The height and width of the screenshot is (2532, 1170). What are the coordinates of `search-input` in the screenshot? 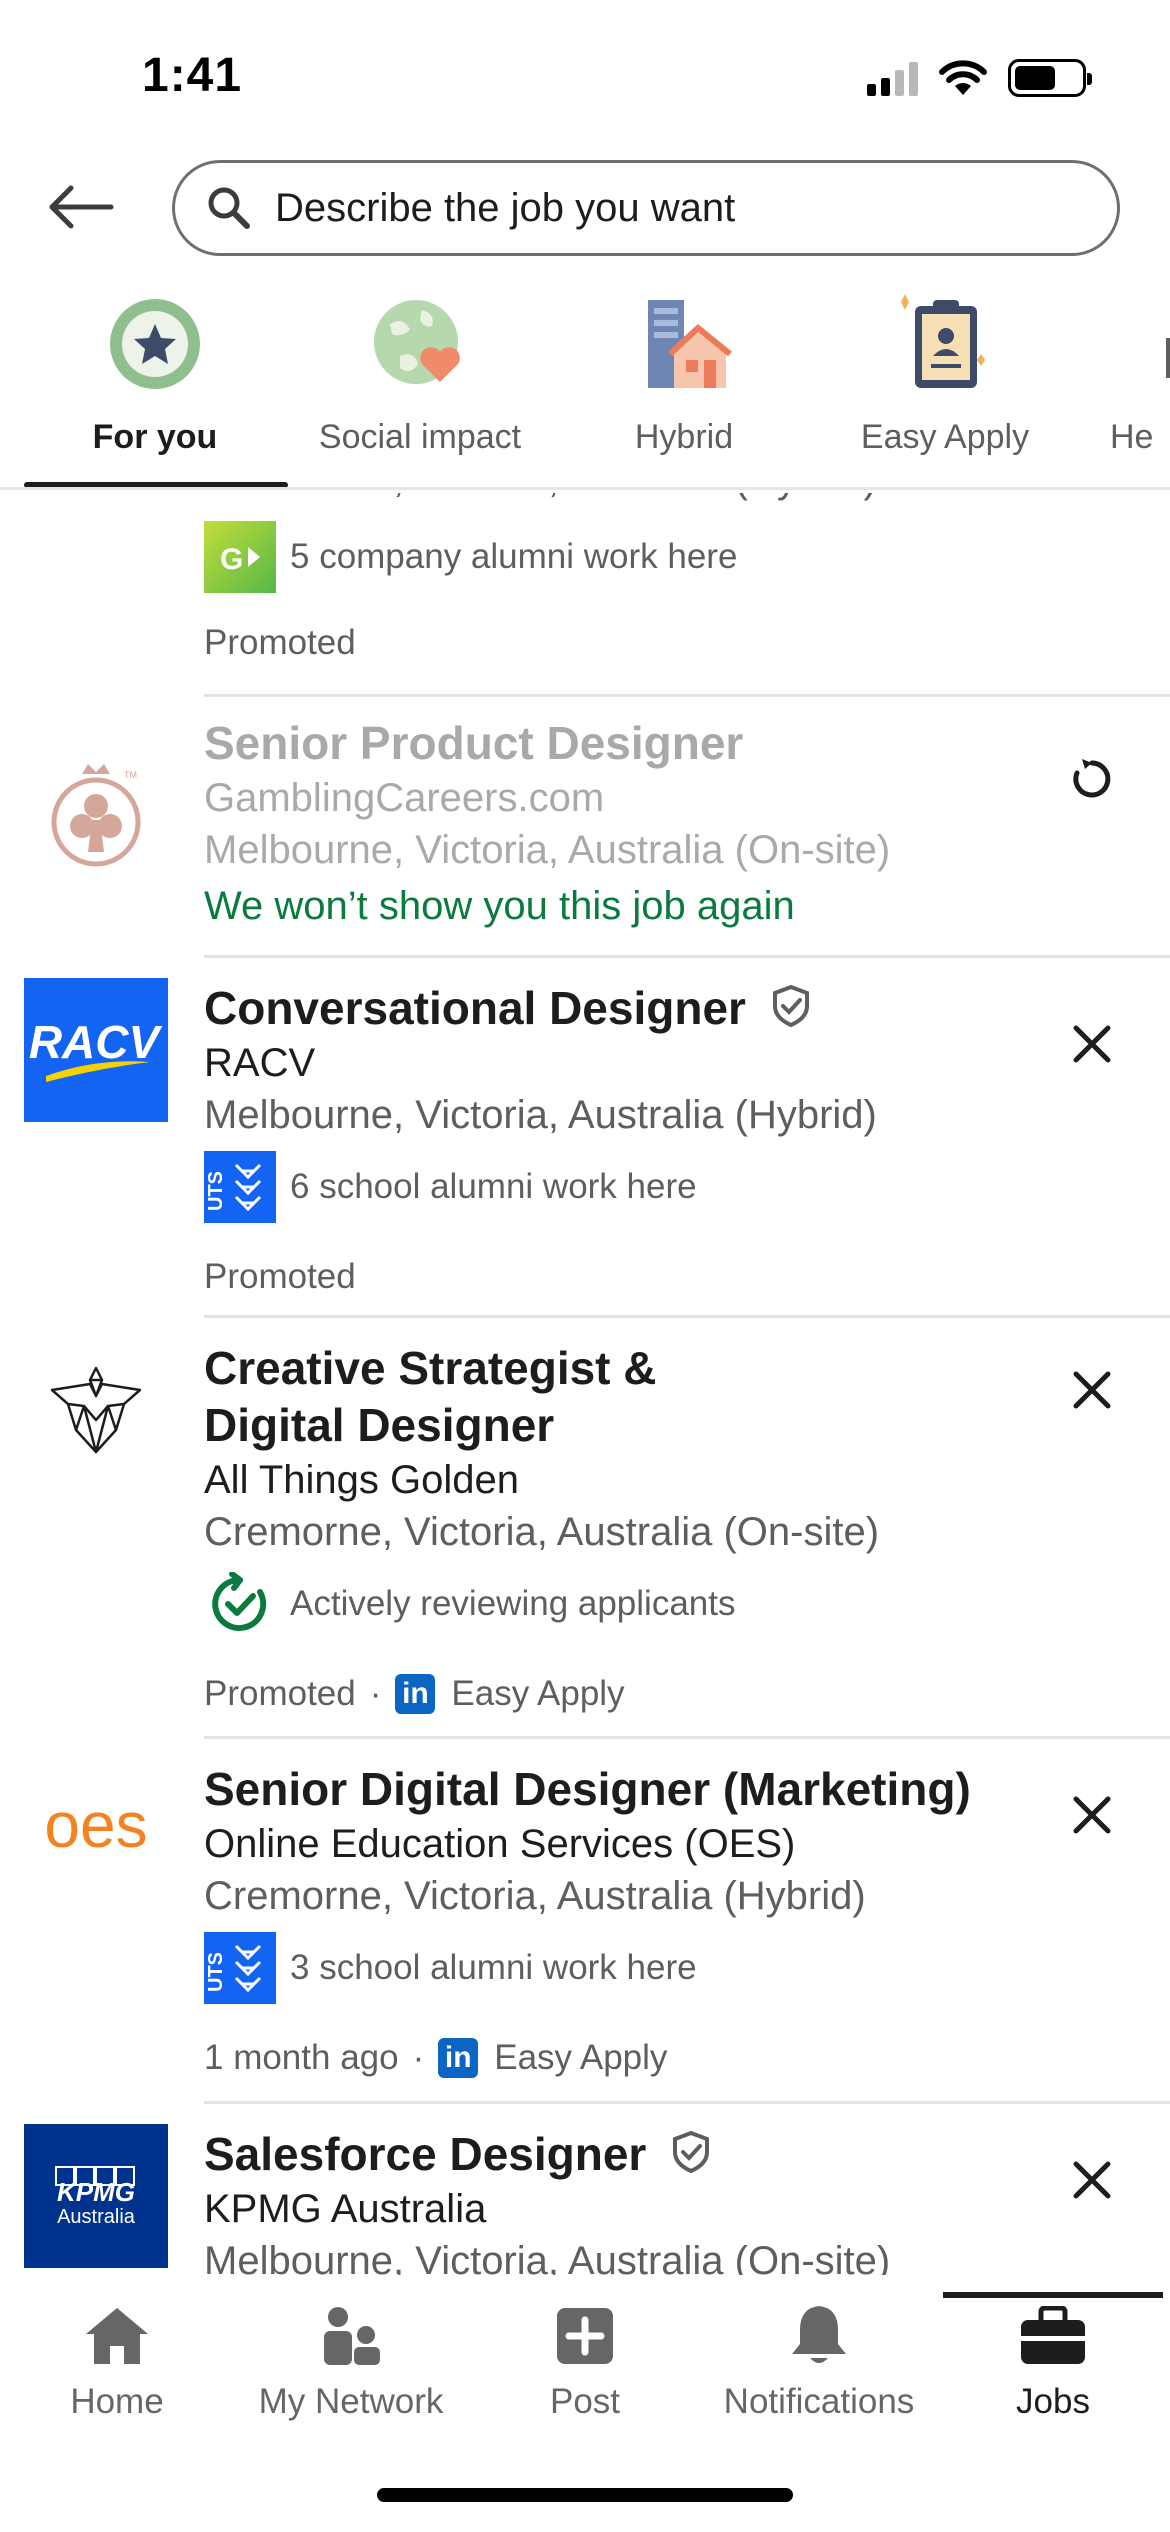 It's located at (665, 208).